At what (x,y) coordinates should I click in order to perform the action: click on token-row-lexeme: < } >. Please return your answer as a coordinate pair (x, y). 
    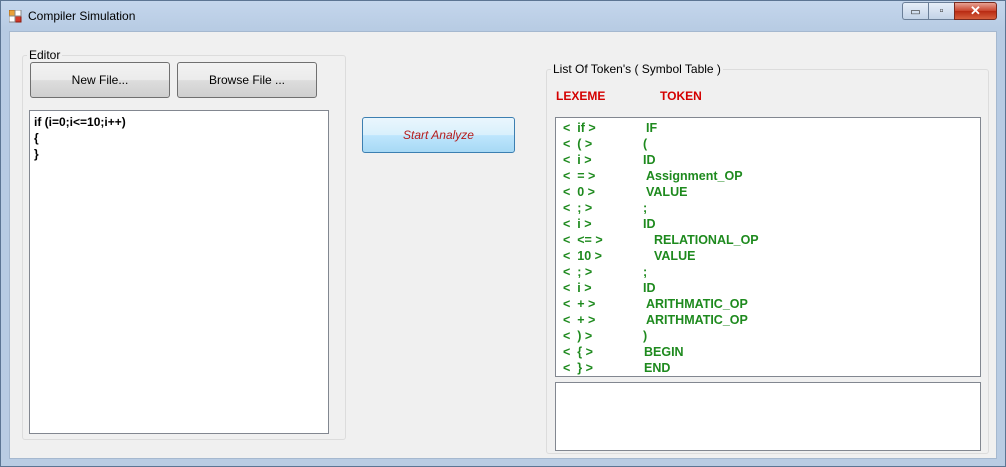
    Looking at the image, I should click on (578, 368).